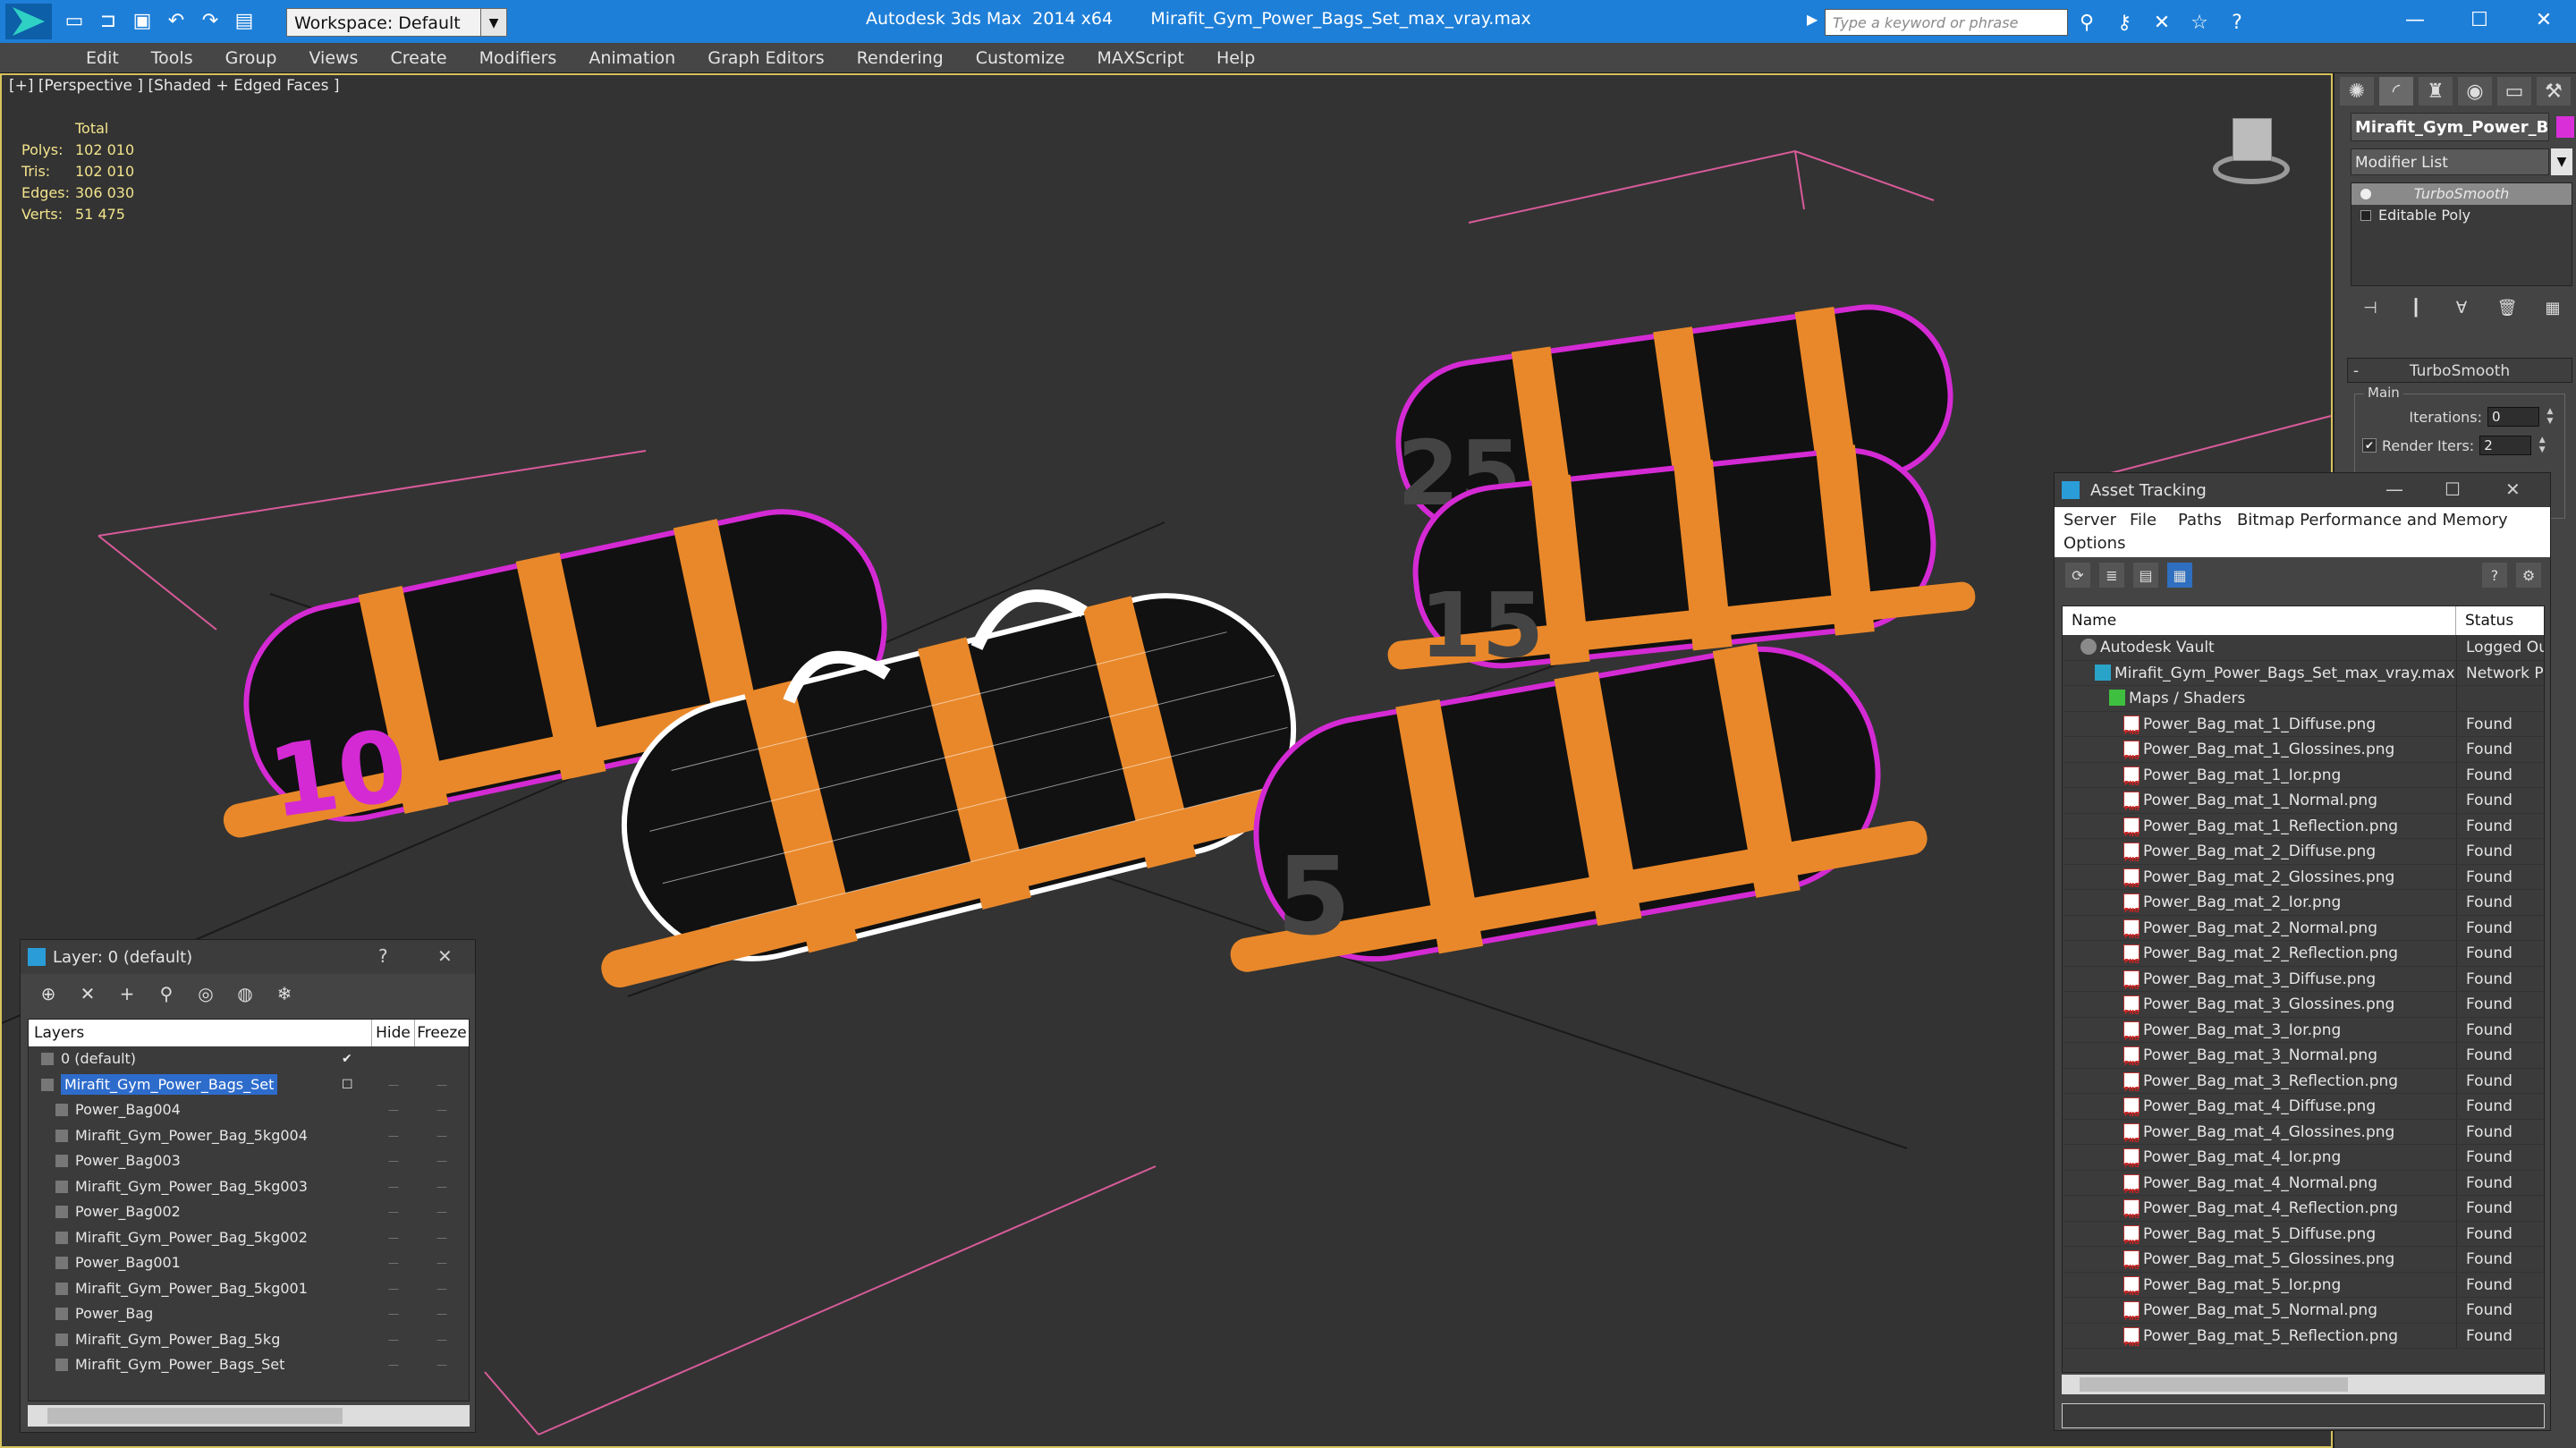 Image resolution: width=2576 pixels, height=1448 pixels. What do you see at coordinates (1140, 57) in the screenshot?
I see `menu-maxscript: MAXScript` at bounding box center [1140, 57].